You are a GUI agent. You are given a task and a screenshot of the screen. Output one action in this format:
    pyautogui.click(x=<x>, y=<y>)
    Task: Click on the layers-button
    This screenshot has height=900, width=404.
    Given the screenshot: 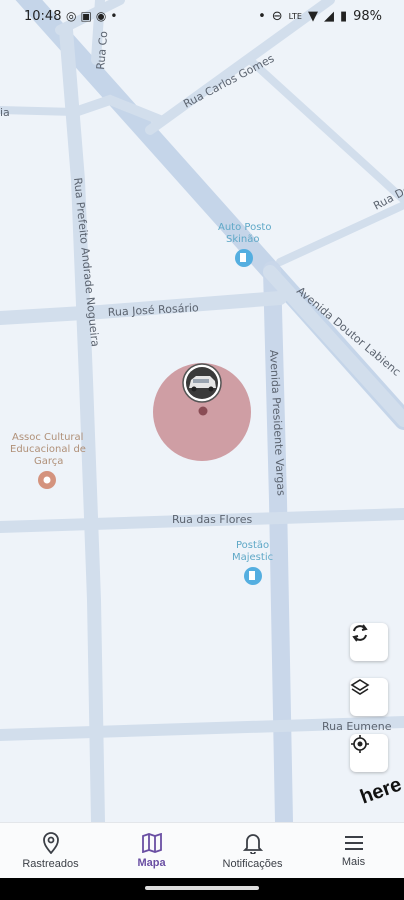 What is the action you would take?
    pyautogui.click(x=369, y=697)
    